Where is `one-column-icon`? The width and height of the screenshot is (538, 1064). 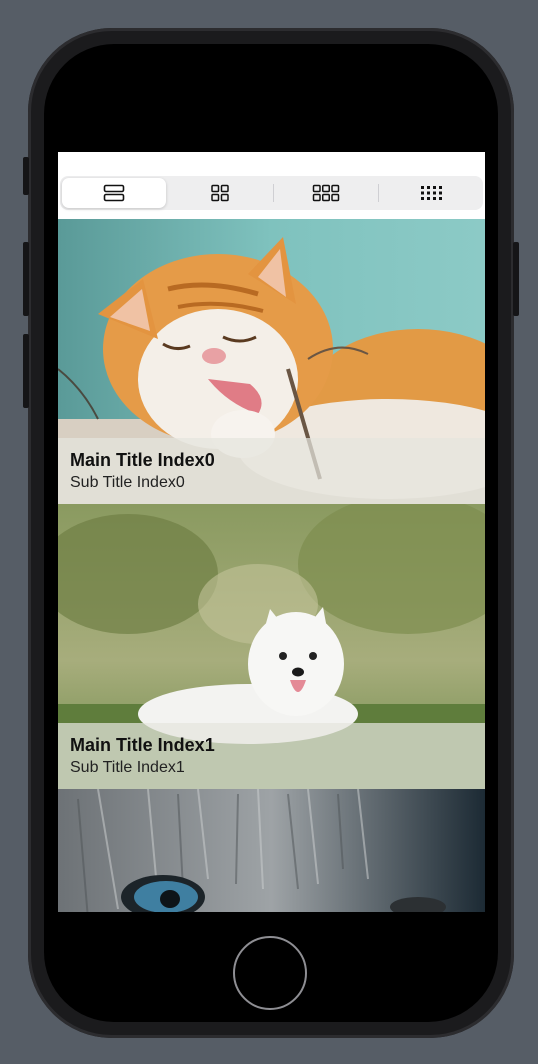
one-column-icon is located at coordinates (114, 193).